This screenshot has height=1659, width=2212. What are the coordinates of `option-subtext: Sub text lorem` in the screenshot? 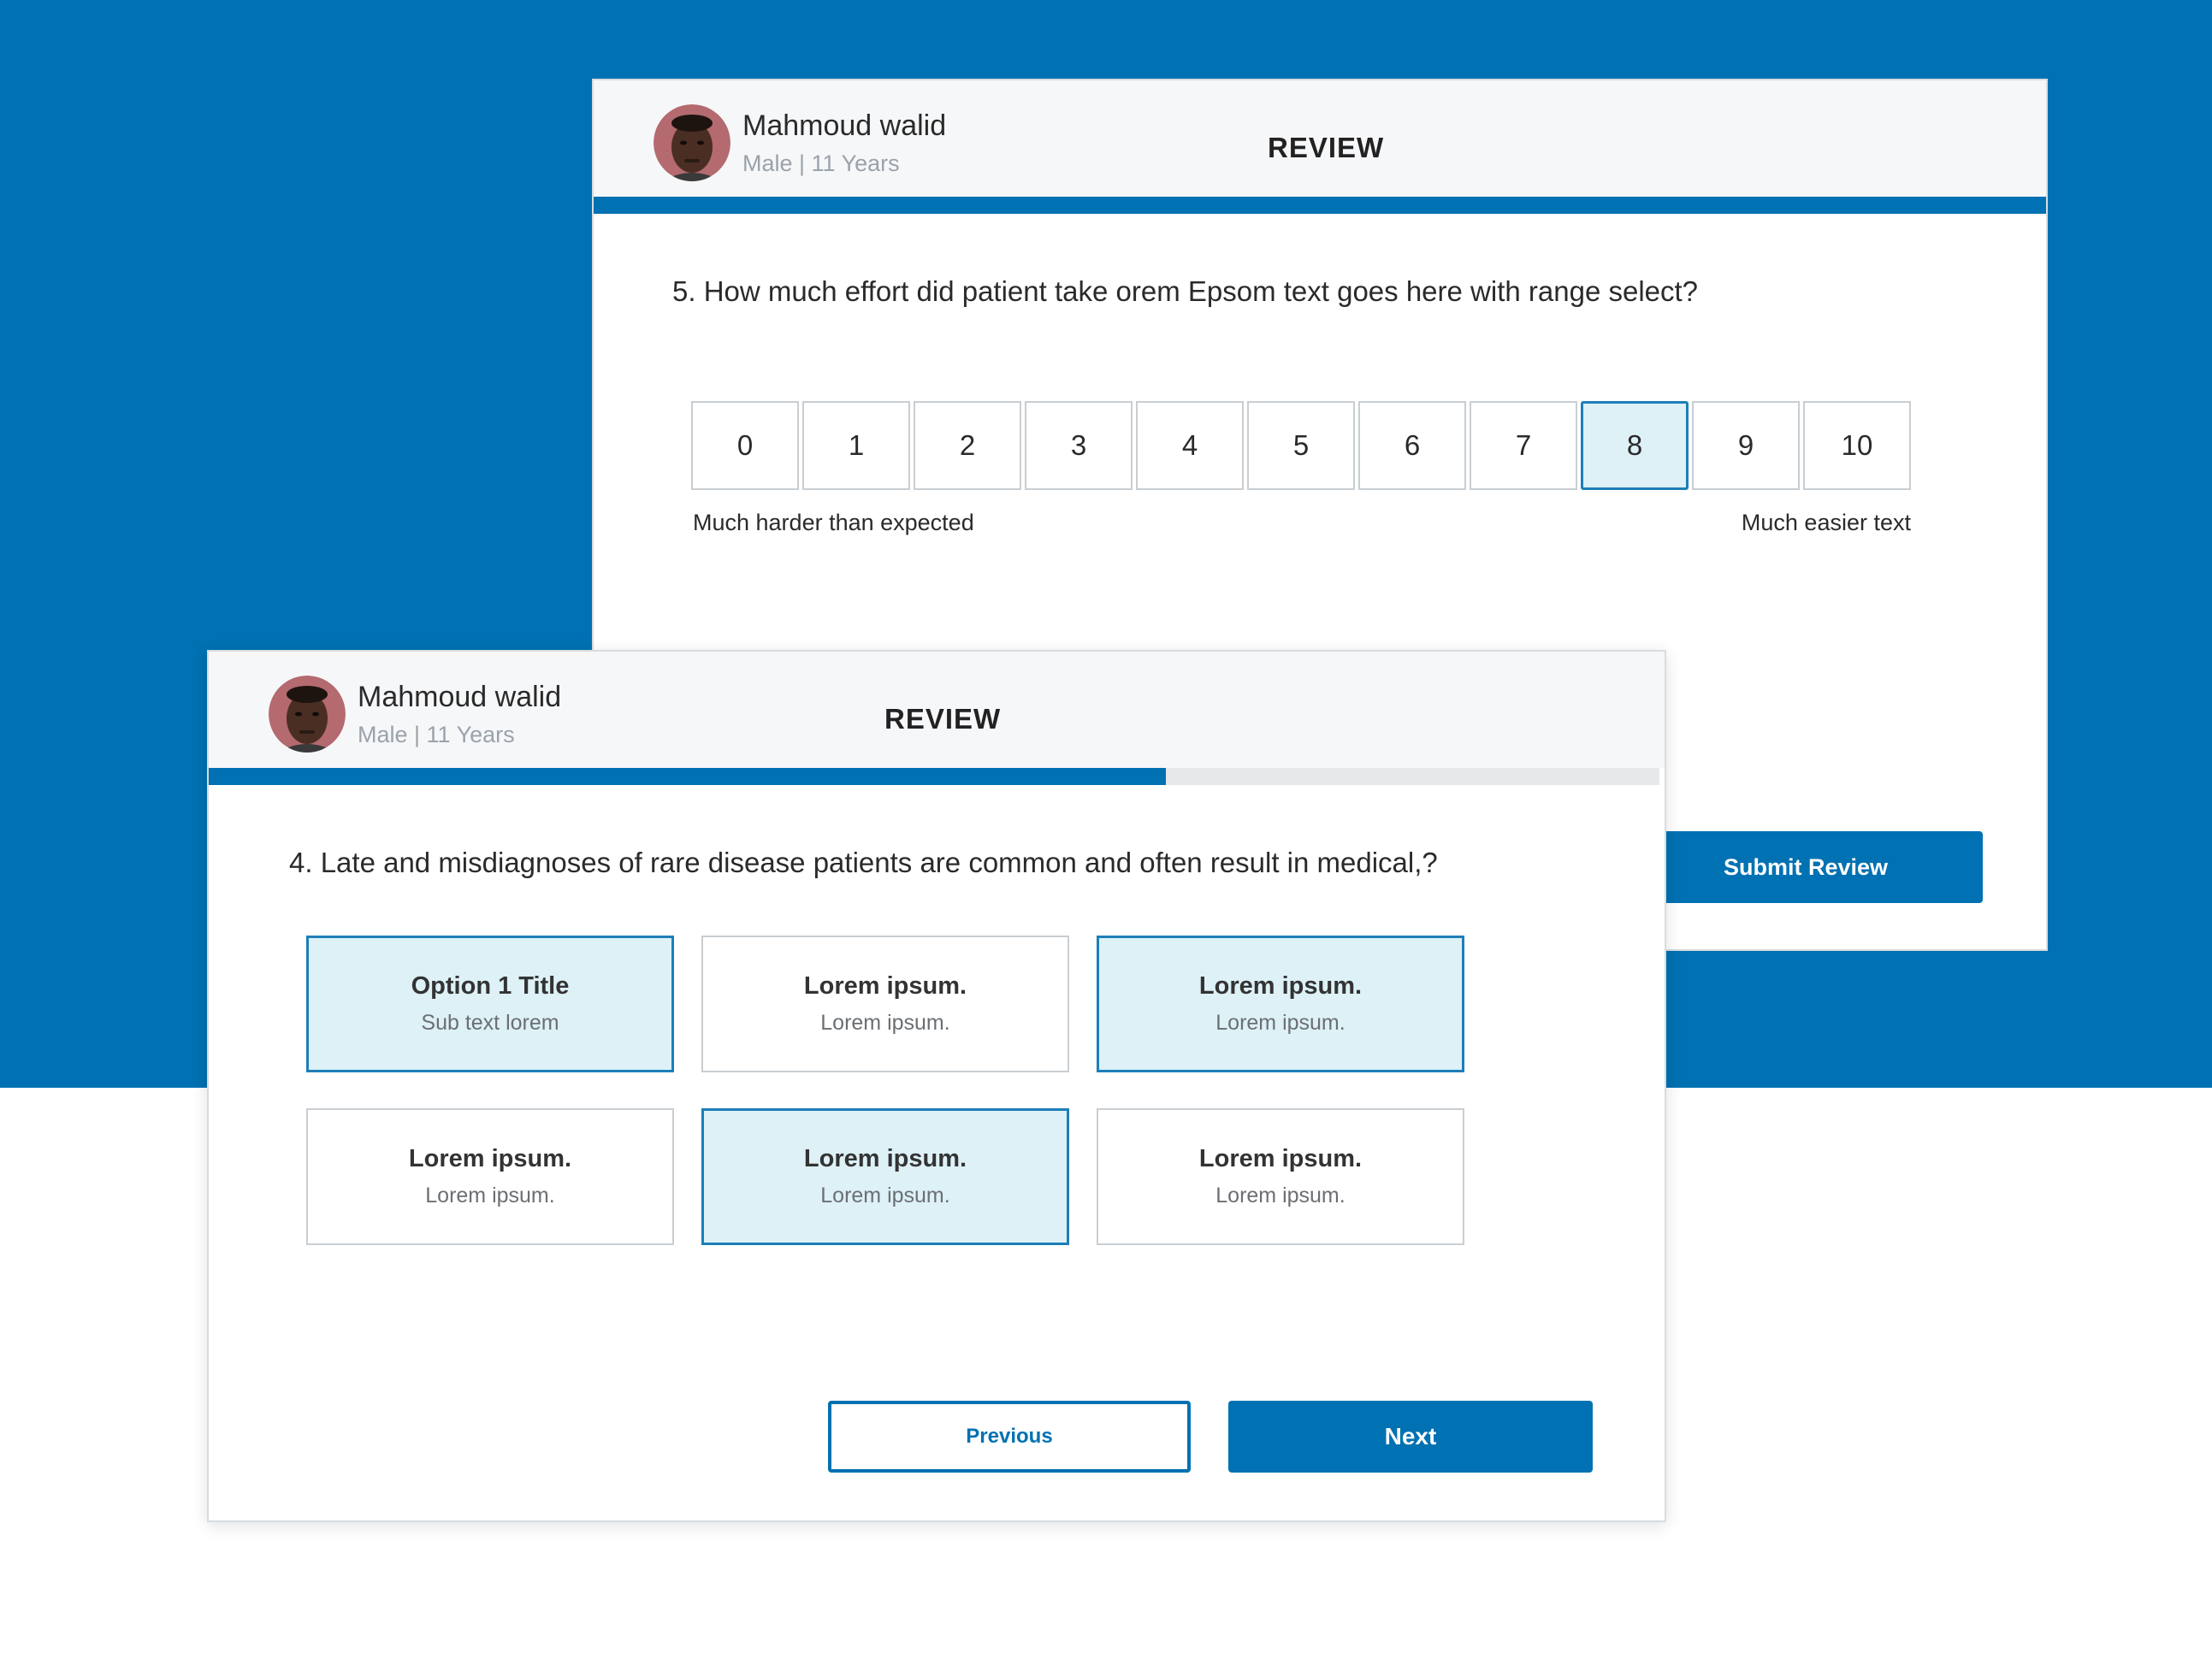 It's located at (490, 1023).